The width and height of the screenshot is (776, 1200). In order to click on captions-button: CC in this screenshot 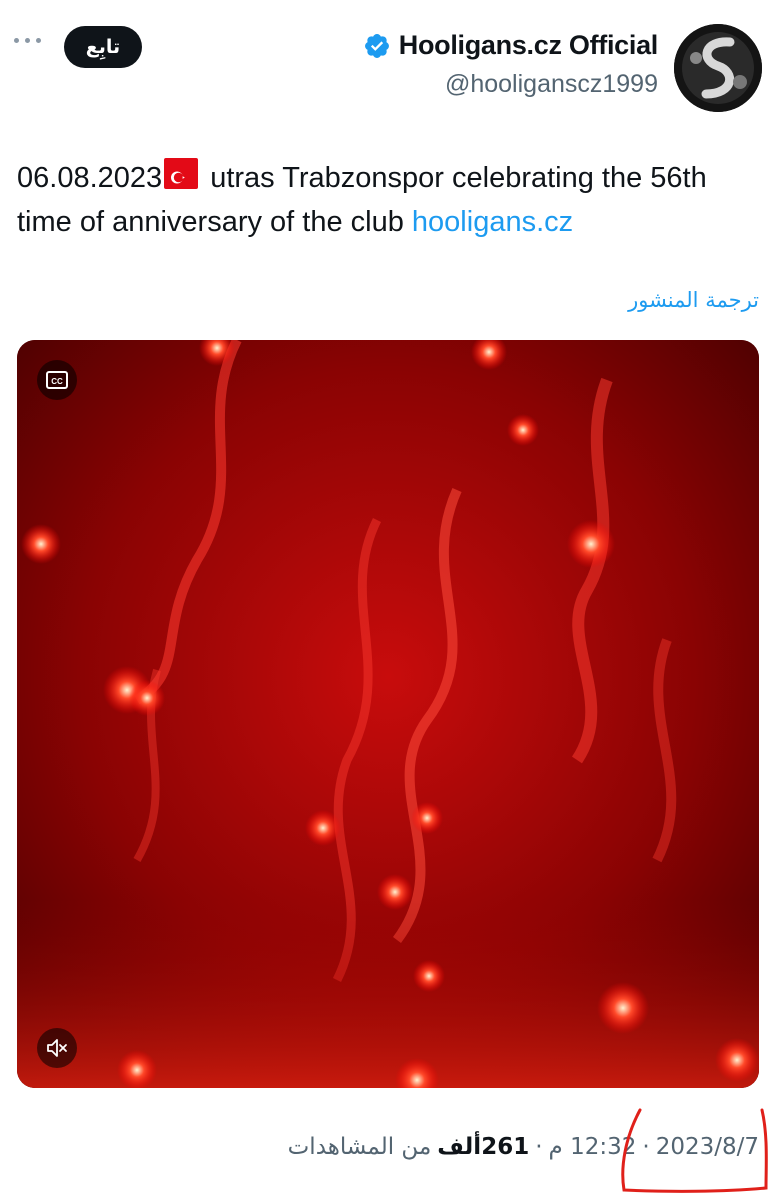, I will do `click(57, 380)`.